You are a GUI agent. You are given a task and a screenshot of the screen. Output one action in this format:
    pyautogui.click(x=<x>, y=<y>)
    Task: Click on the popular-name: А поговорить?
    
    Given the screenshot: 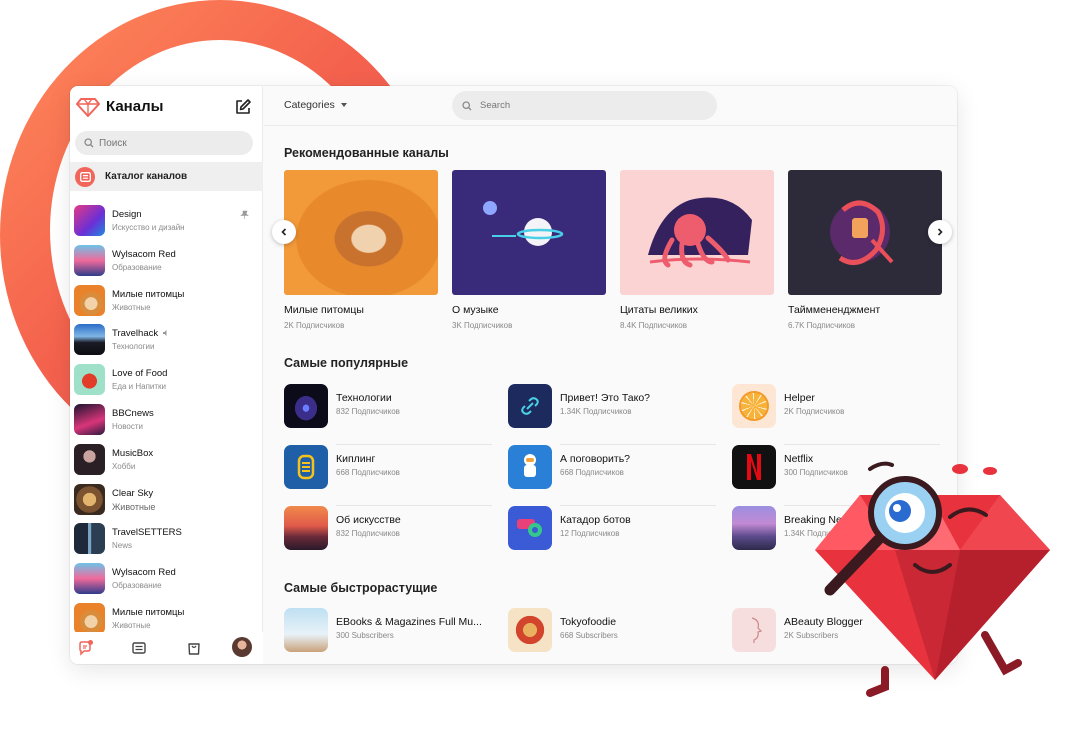 What is the action you would take?
    pyautogui.click(x=595, y=459)
    